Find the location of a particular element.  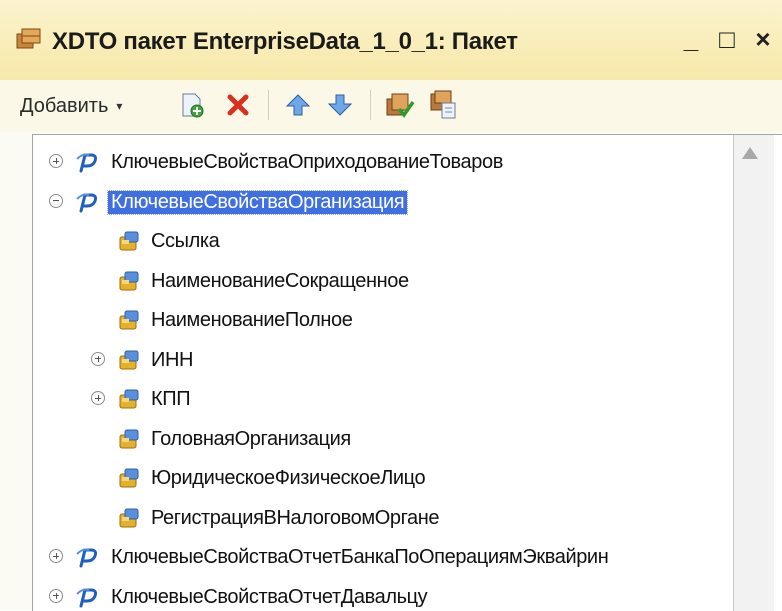

chevron-down-icon: ▾ is located at coordinates (119, 106).